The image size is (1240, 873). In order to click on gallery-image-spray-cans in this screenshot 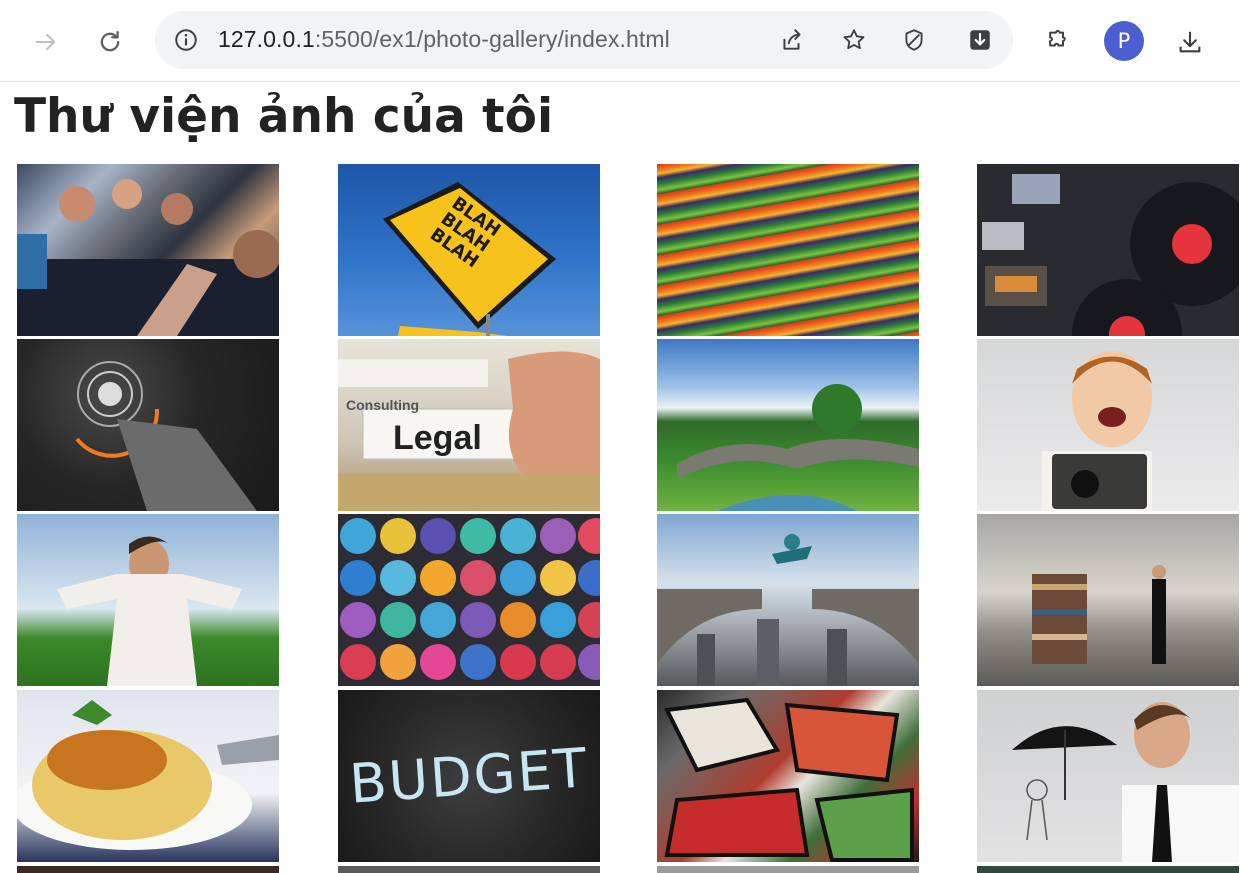, I will do `click(469, 600)`.